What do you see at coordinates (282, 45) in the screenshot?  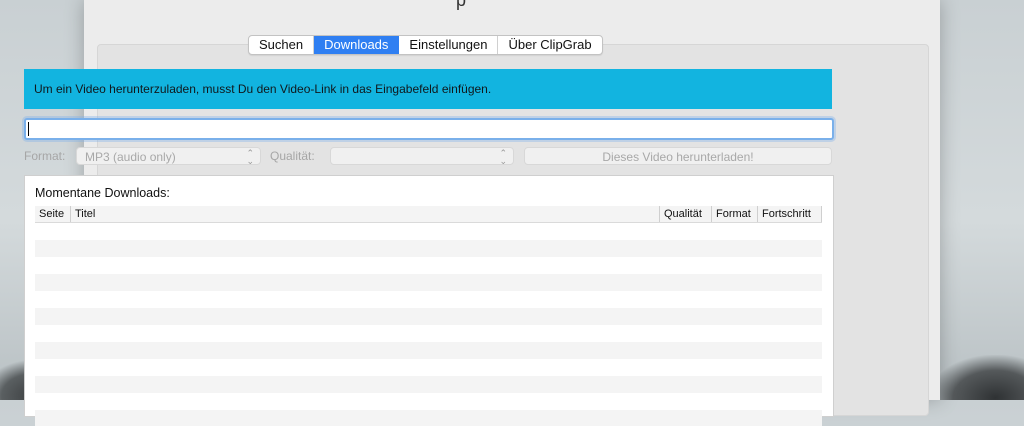 I see `tab-suchen: Suchen` at bounding box center [282, 45].